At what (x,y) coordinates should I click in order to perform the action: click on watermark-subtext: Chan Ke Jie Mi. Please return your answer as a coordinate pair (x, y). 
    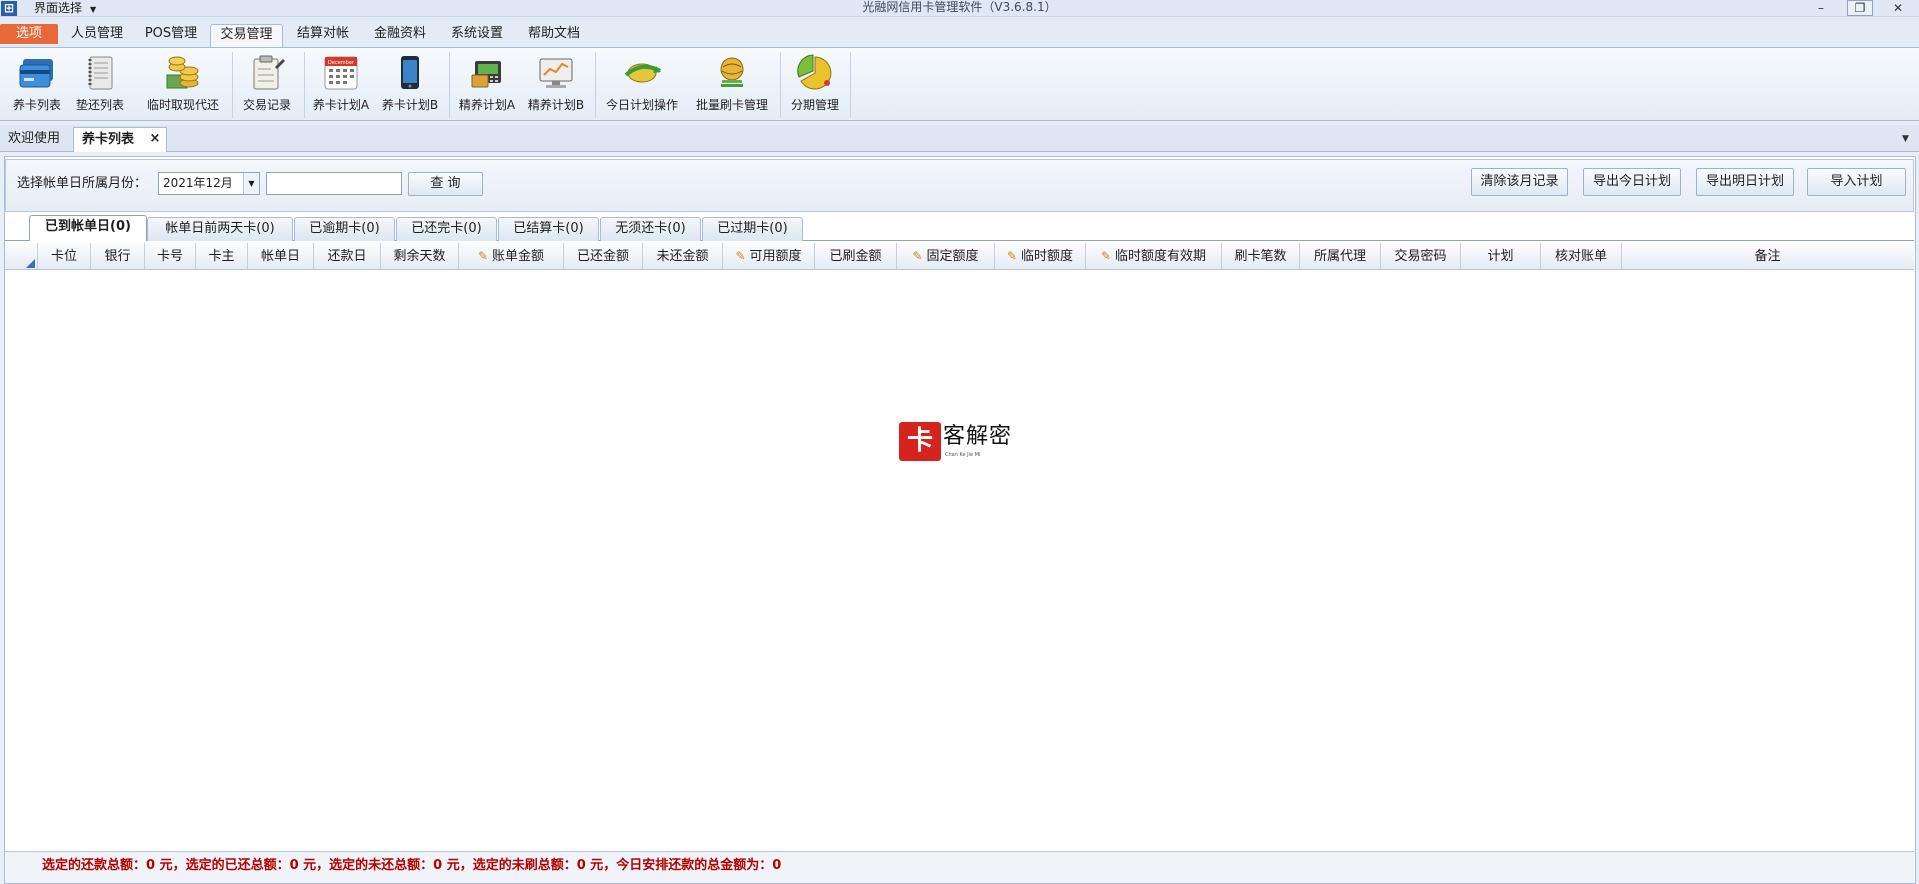
    Looking at the image, I should click on (963, 455).